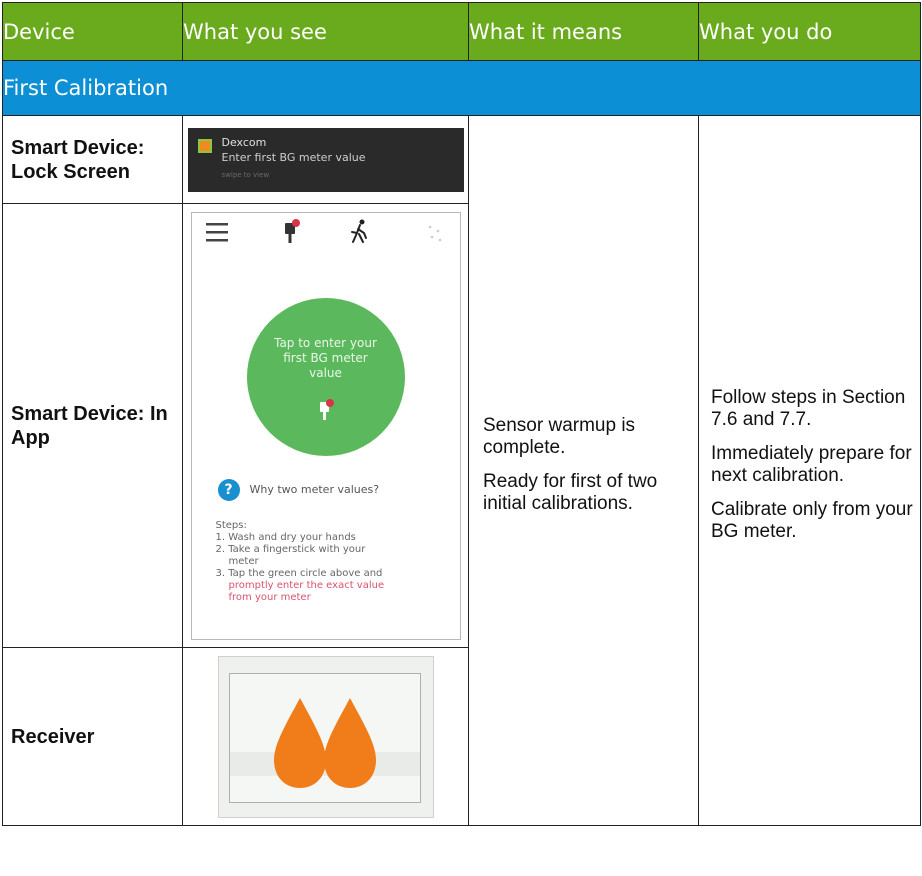  I want to click on step-2-line-2: meter, so click(243, 561).